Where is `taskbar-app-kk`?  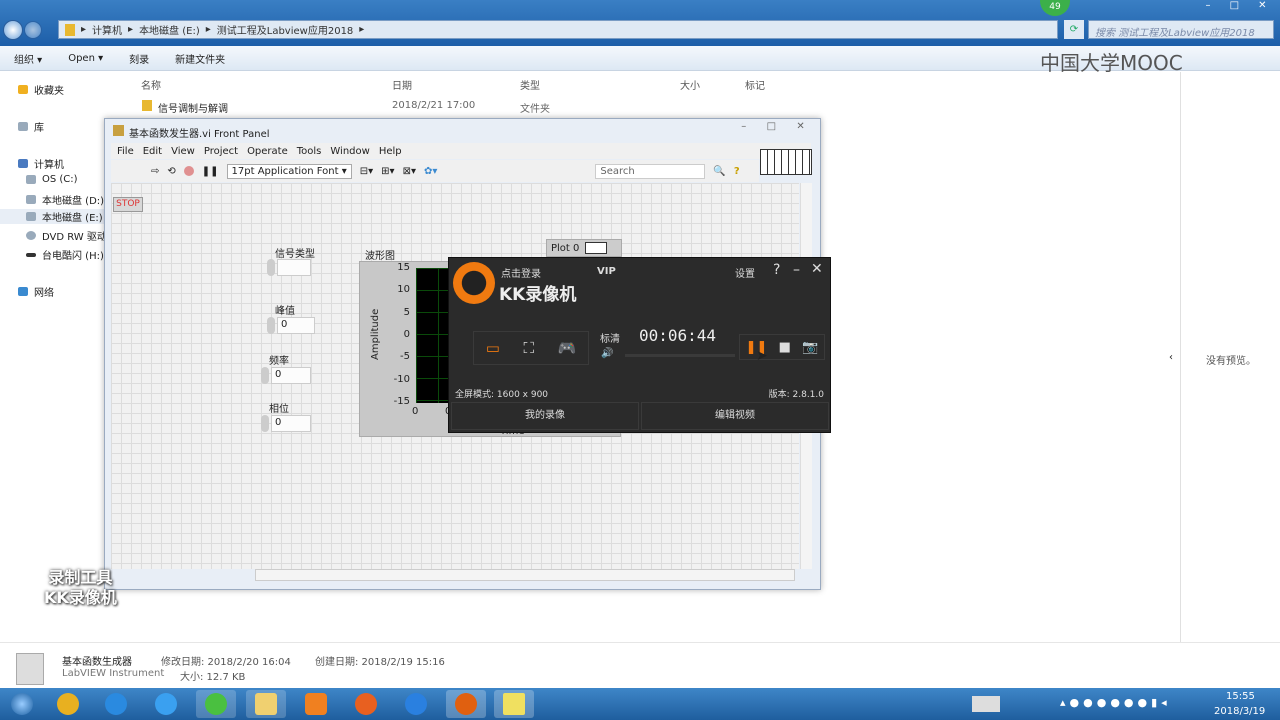 taskbar-app-kk is located at coordinates (466, 704).